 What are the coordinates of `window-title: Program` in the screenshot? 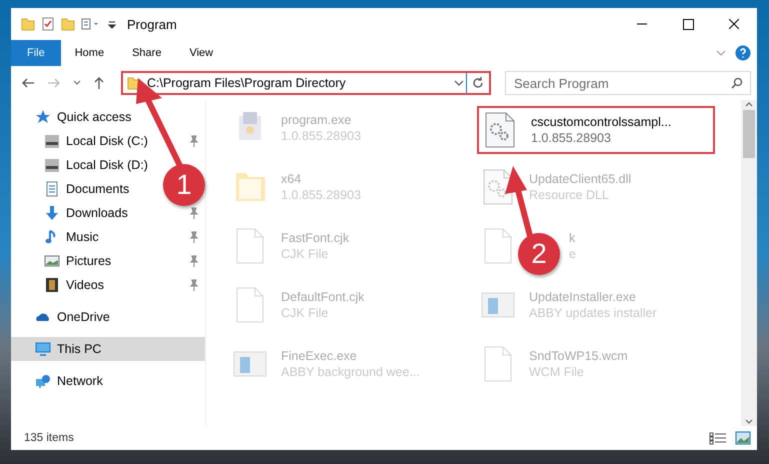 It's located at (152, 24).